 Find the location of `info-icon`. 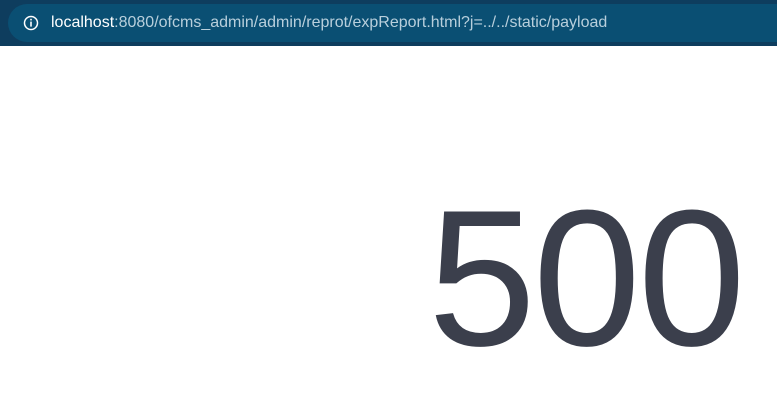

info-icon is located at coordinates (31, 23).